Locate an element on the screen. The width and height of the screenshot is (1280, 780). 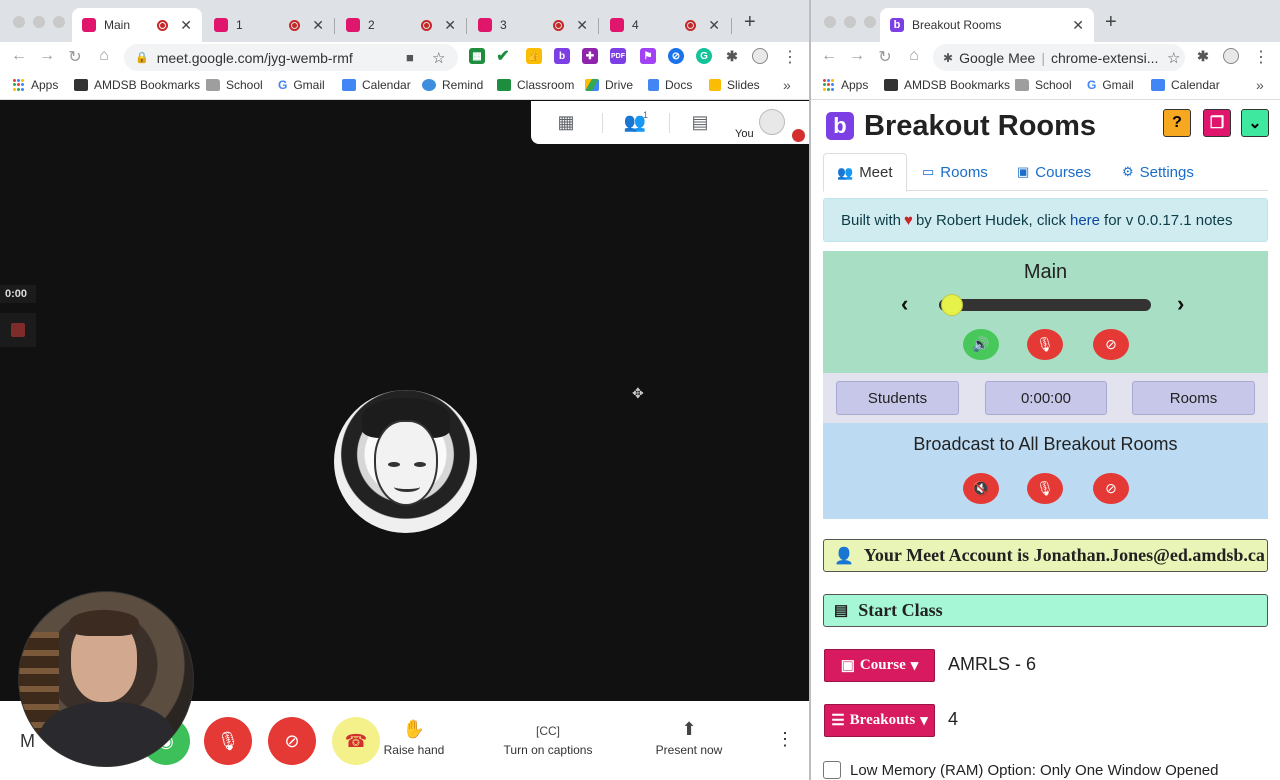
broadcast-camera-off-button: ⊘ is located at coordinates (1111, 488).